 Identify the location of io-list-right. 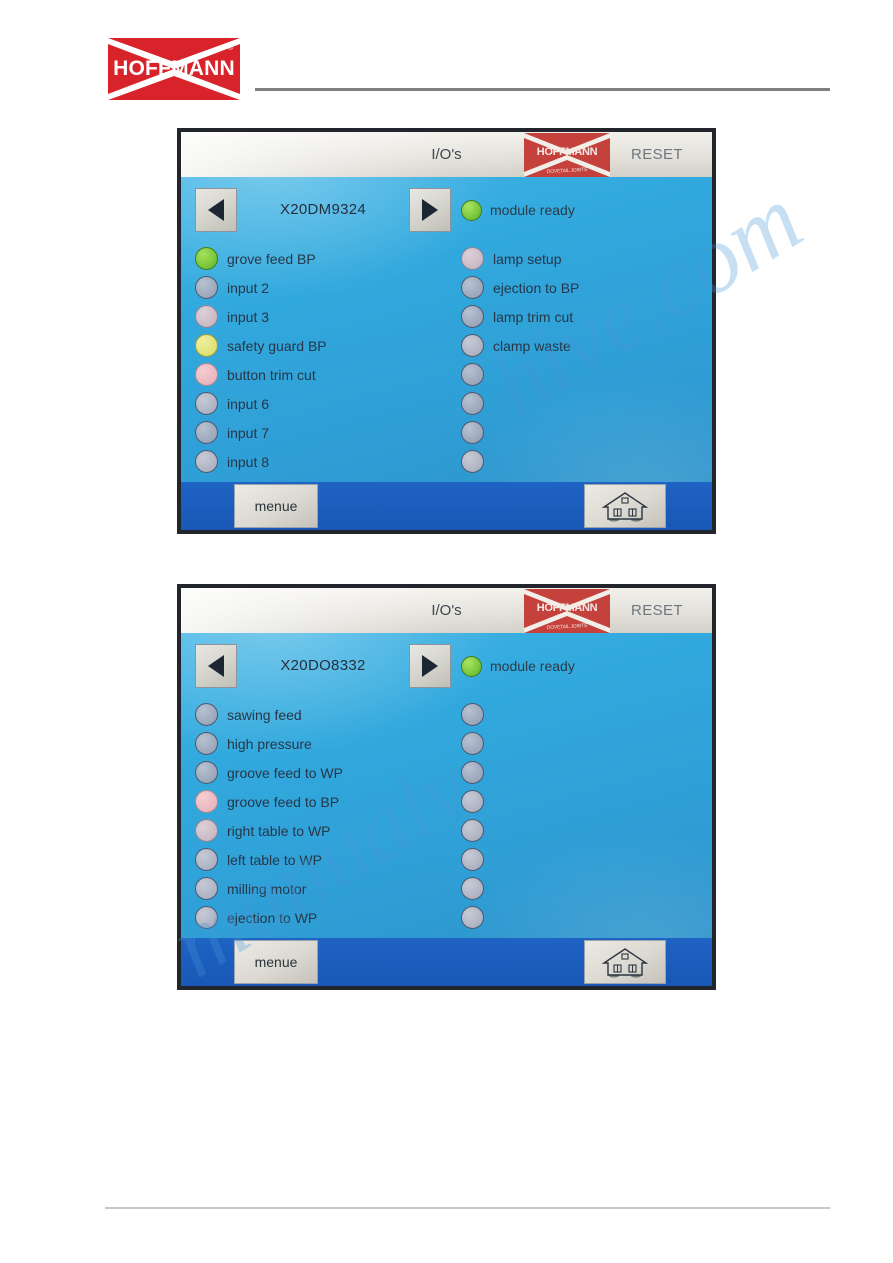
(586, 816).